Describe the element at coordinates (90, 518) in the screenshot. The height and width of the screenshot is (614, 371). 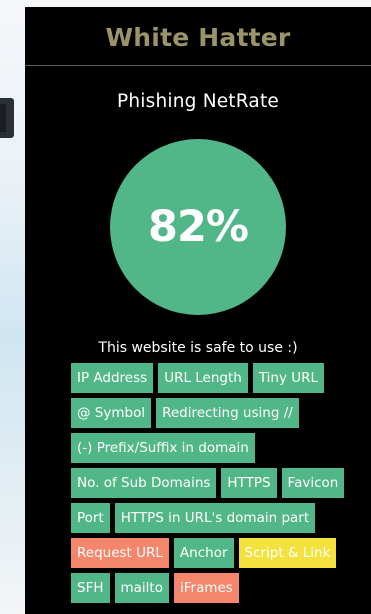
I see `feature-tag: Port` at that location.